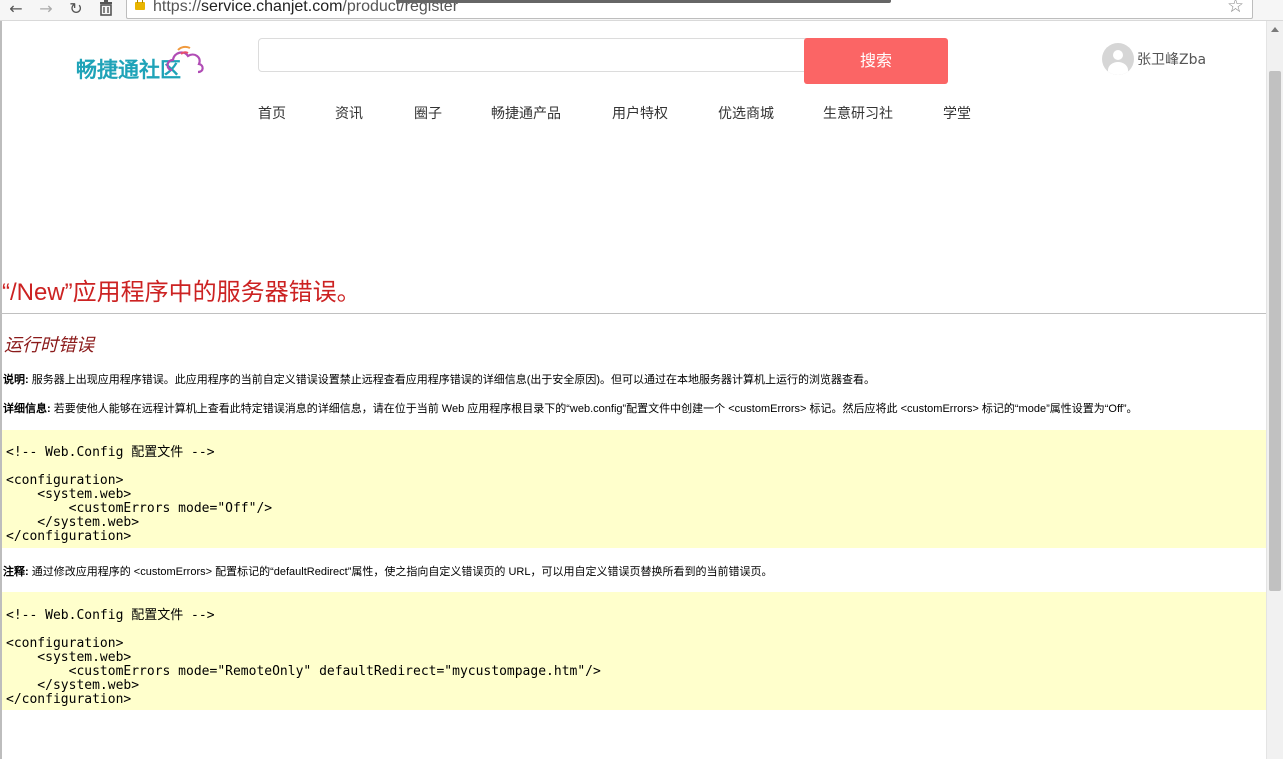 Image resolution: width=1283 pixels, height=759 pixels. Describe the element at coordinates (539, 55) in the screenshot. I see `search-input` at that location.